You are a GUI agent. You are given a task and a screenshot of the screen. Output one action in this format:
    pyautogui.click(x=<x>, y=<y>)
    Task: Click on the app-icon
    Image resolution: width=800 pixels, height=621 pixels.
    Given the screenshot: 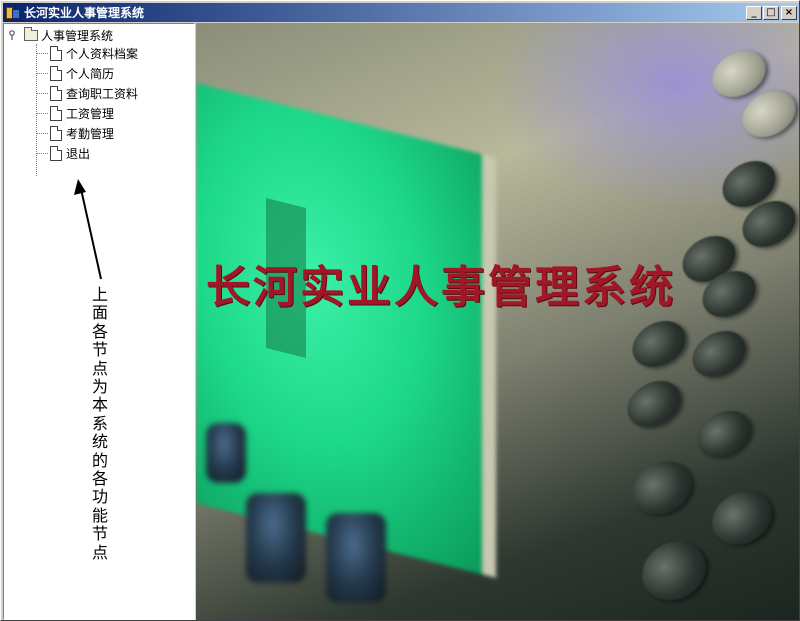 What is the action you would take?
    pyautogui.click(x=13, y=13)
    